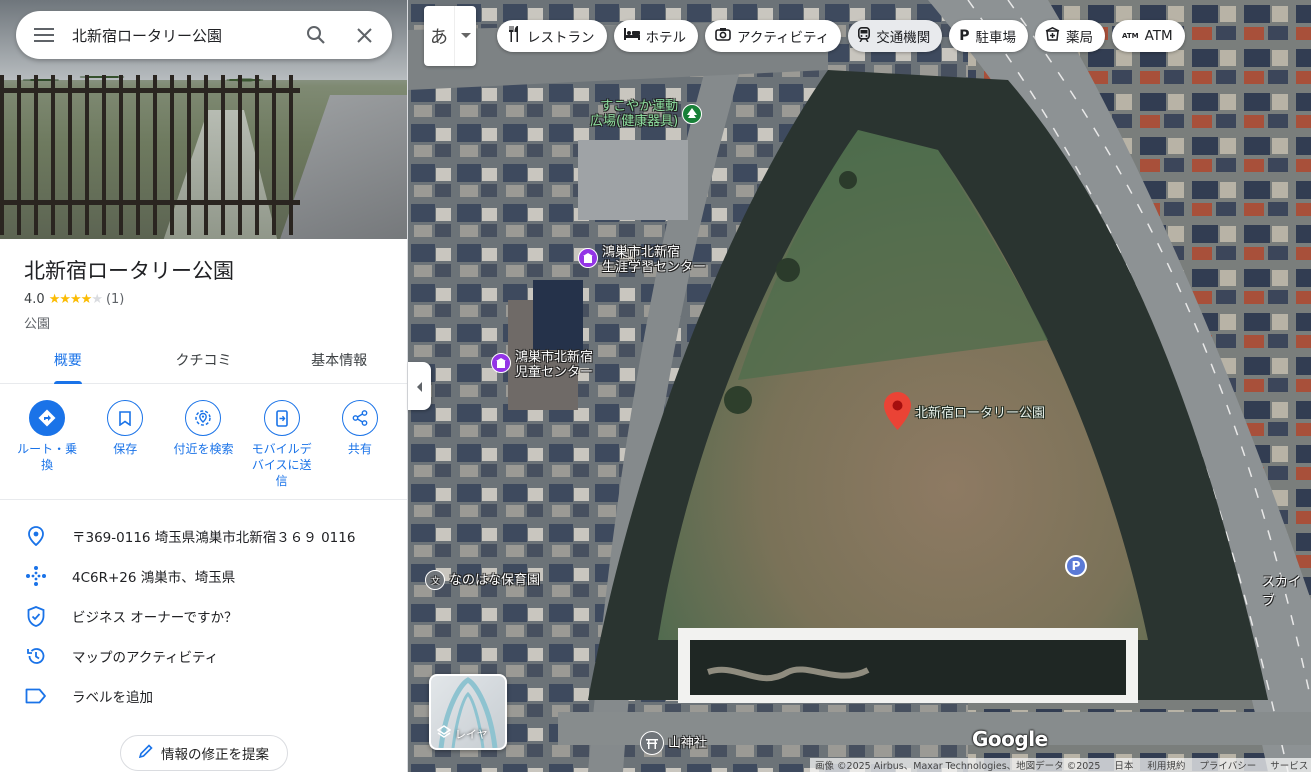 This screenshot has width=1311, height=772. Describe the element at coordinates (37, 322) in the screenshot. I see `place-category: 公園` at that location.